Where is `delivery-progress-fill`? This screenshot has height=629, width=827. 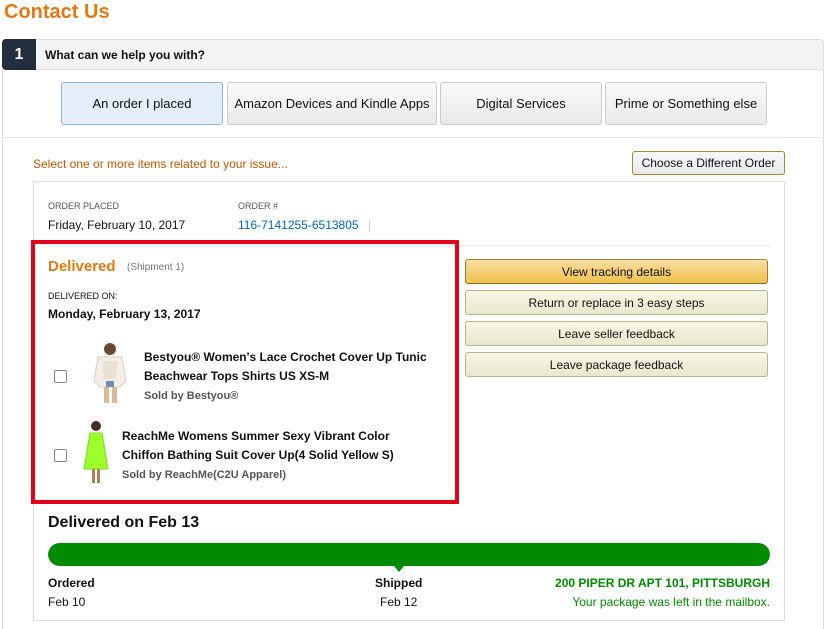
delivery-progress-fill is located at coordinates (409, 554).